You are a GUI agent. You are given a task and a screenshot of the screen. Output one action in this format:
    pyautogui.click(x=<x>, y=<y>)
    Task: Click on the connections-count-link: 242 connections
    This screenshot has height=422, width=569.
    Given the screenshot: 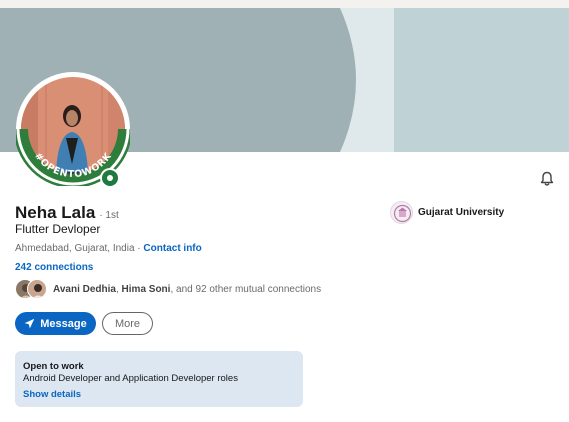 What is the action you would take?
    pyautogui.click(x=54, y=267)
    